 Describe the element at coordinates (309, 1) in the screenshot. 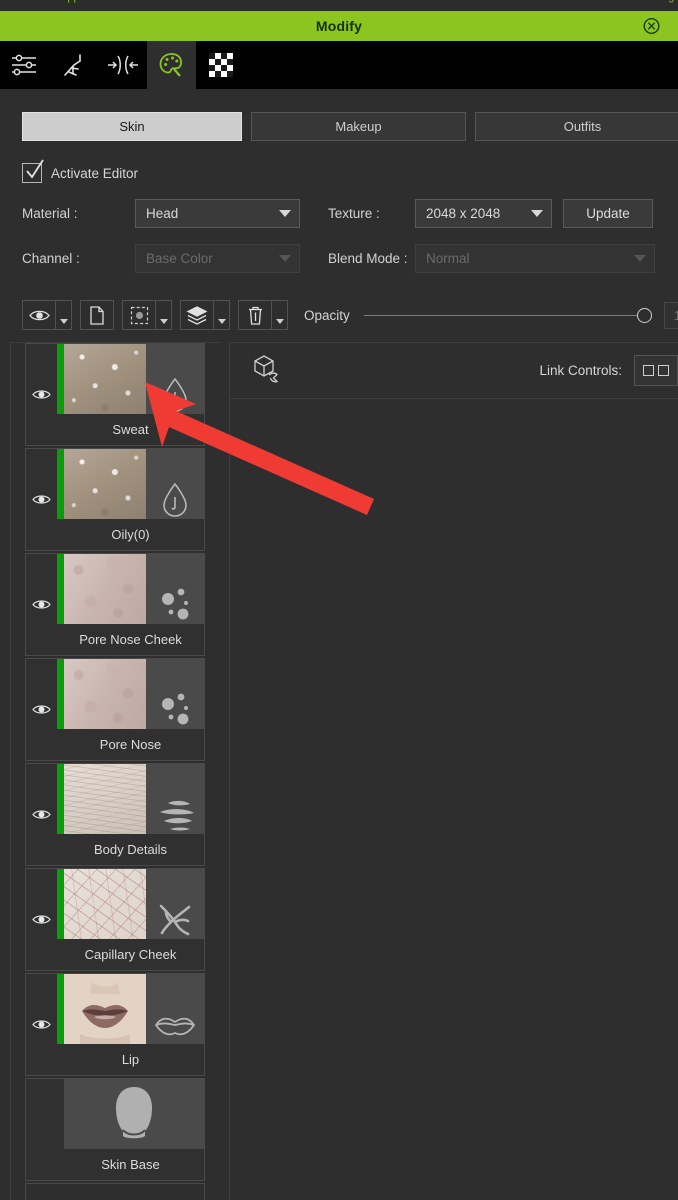

I see `top-fragment: Material` at that location.